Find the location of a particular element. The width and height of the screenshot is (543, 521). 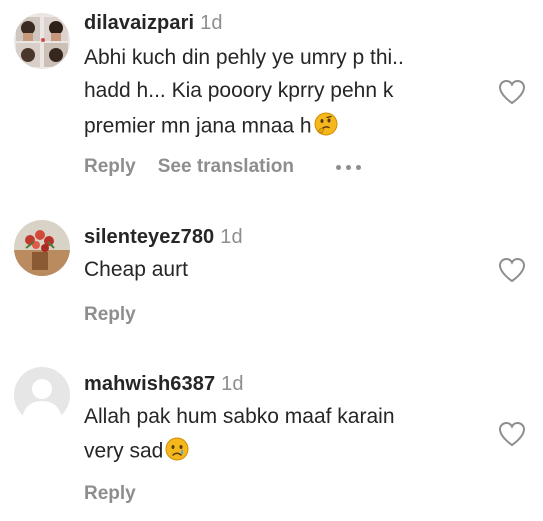

see-translation-button: See translation is located at coordinates (226, 167).